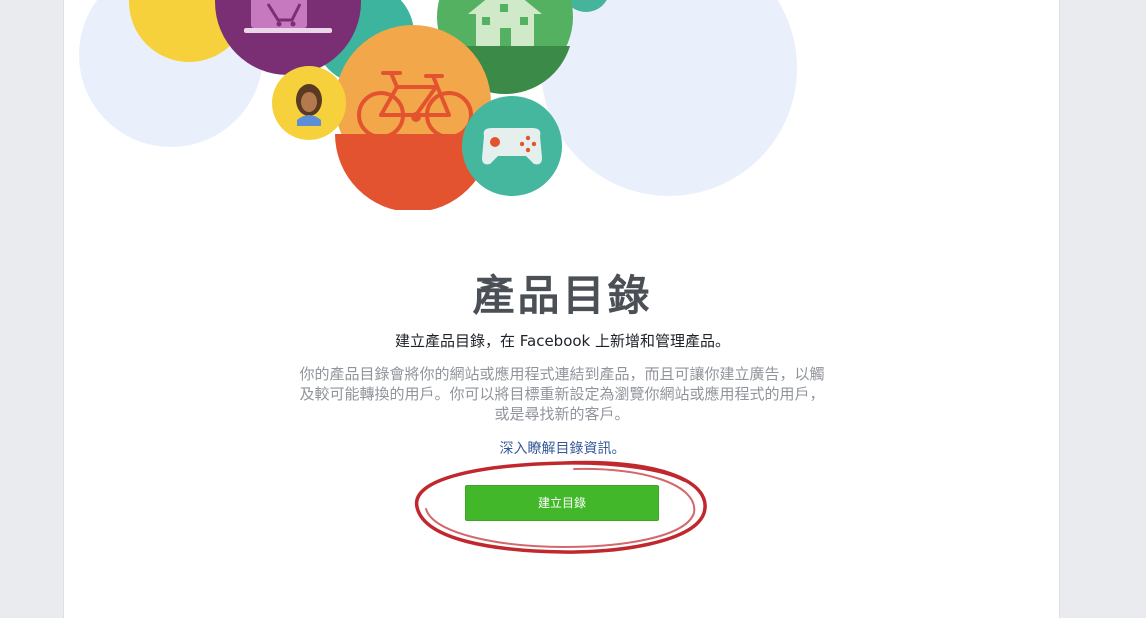  Describe the element at coordinates (512, 146) in the screenshot. I see `game-controller-icon` at that location.